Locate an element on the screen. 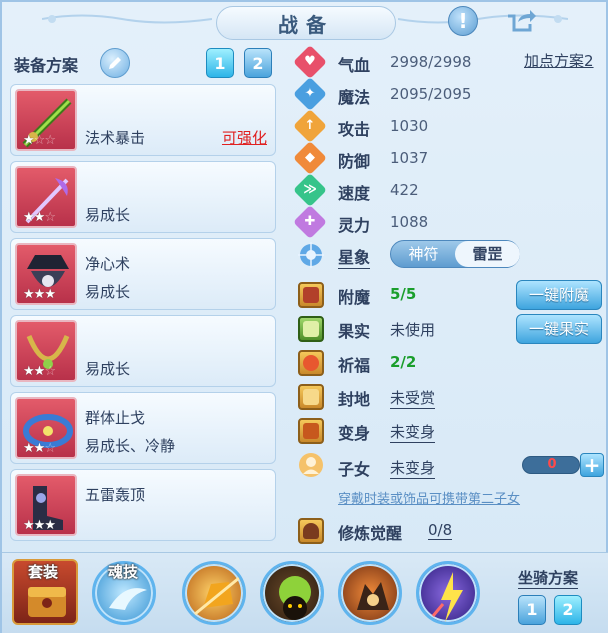  green-sword-icon: ★☆☆ is located at coordinates (46, 120).